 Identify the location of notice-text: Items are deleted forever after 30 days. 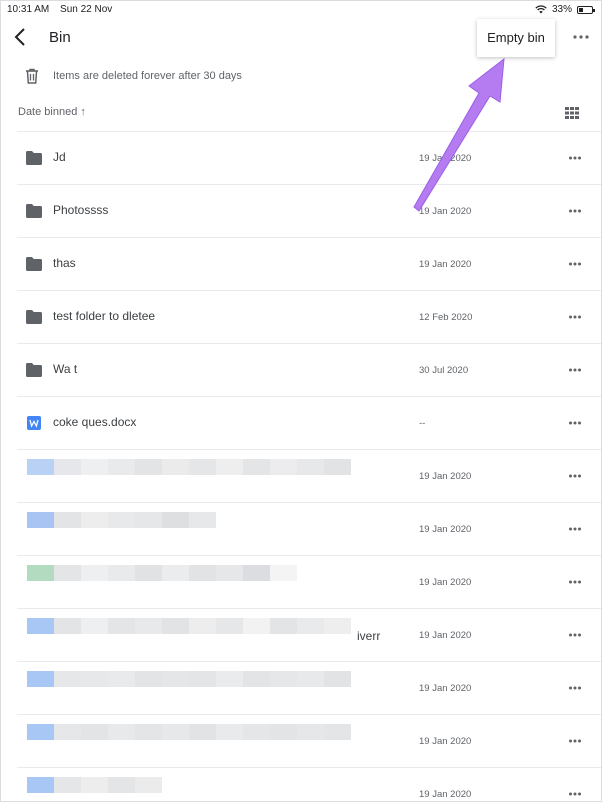
(147, 76).